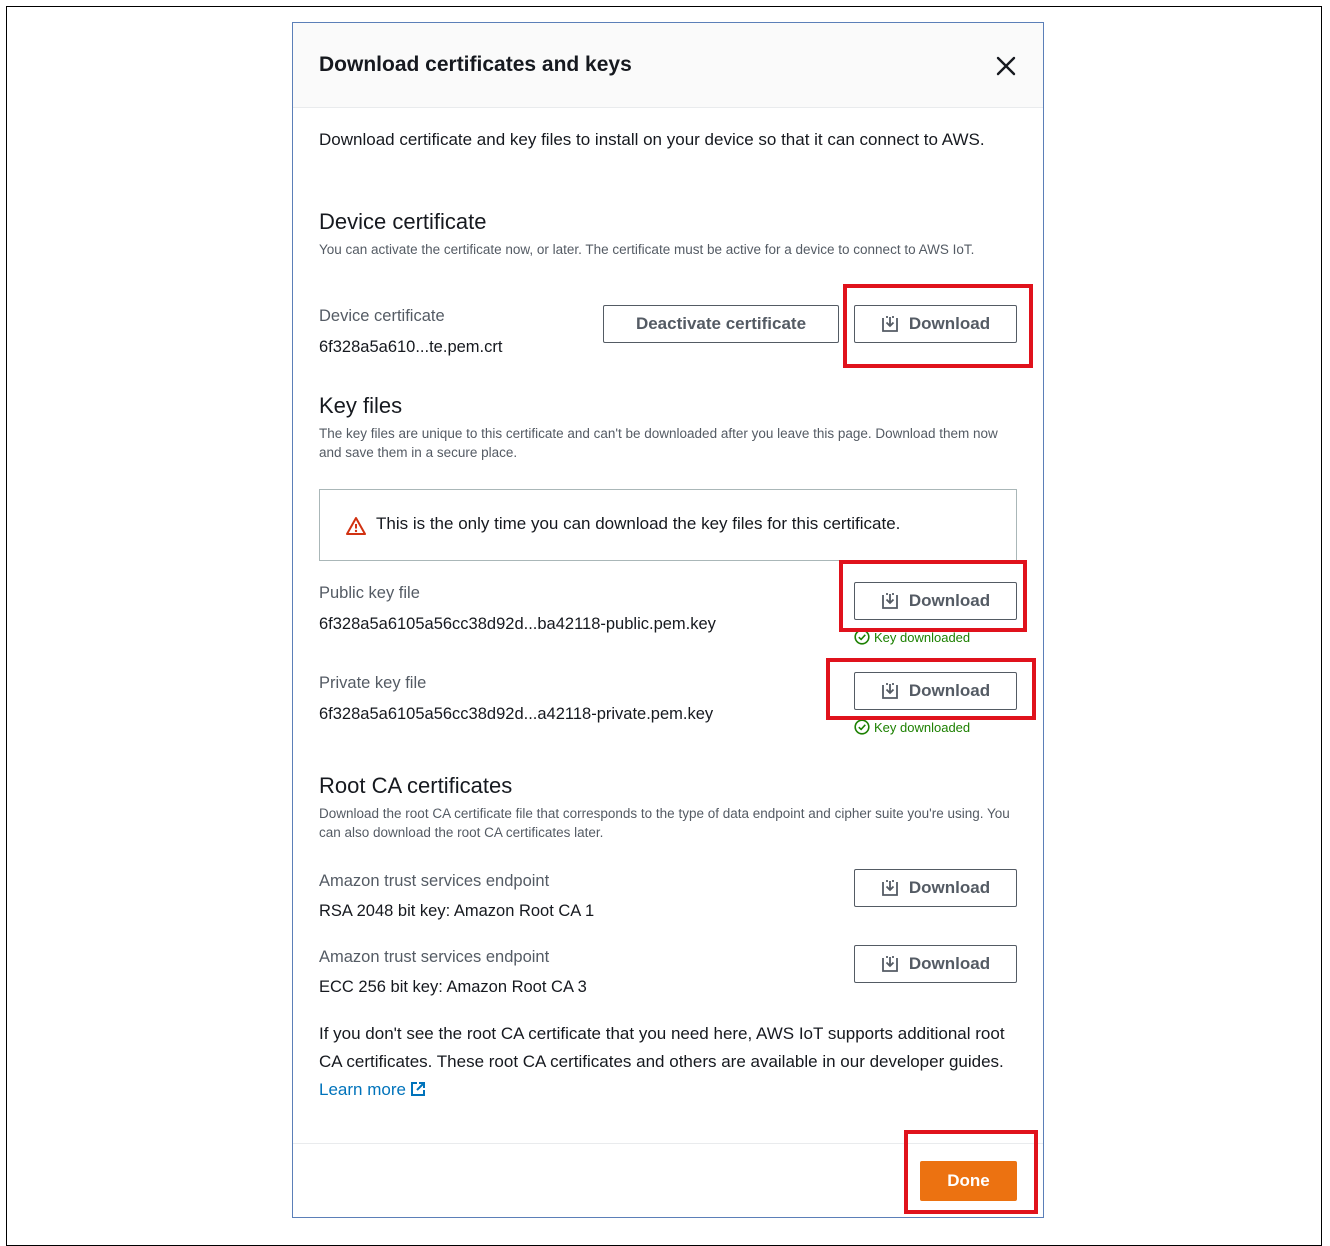 This screenshot has width=1330, height=1246. I want to click on device-certificate-label: Device certificate, so click(382, 316).